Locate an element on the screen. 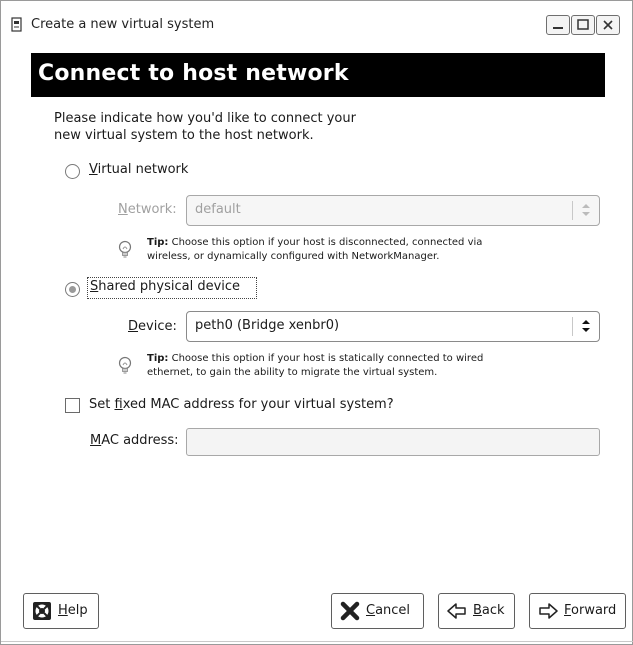 The image size is (633, 645). window-title: Create a new virtual system is located at coordinates (123, 24).